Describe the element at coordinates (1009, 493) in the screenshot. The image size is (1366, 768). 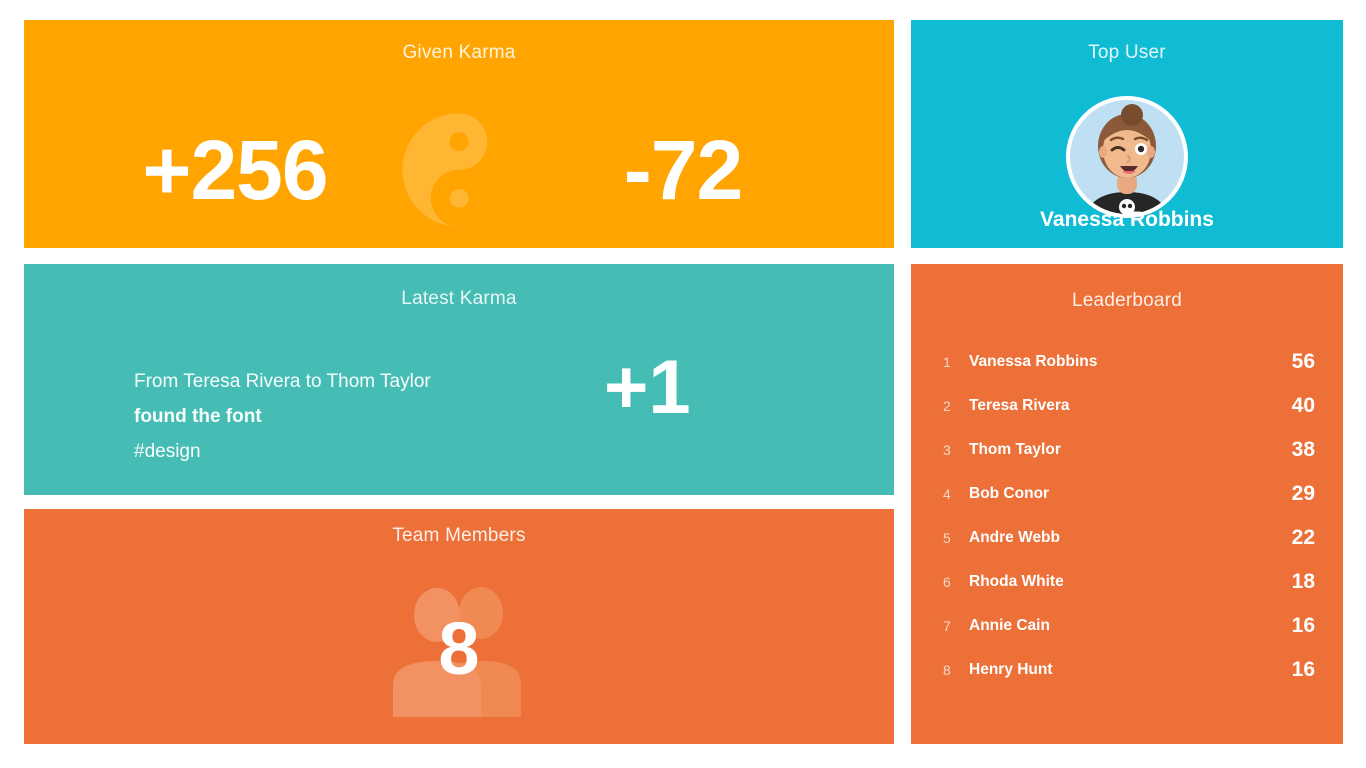
I see `leaderboard-name: Bob Conor` at that location.